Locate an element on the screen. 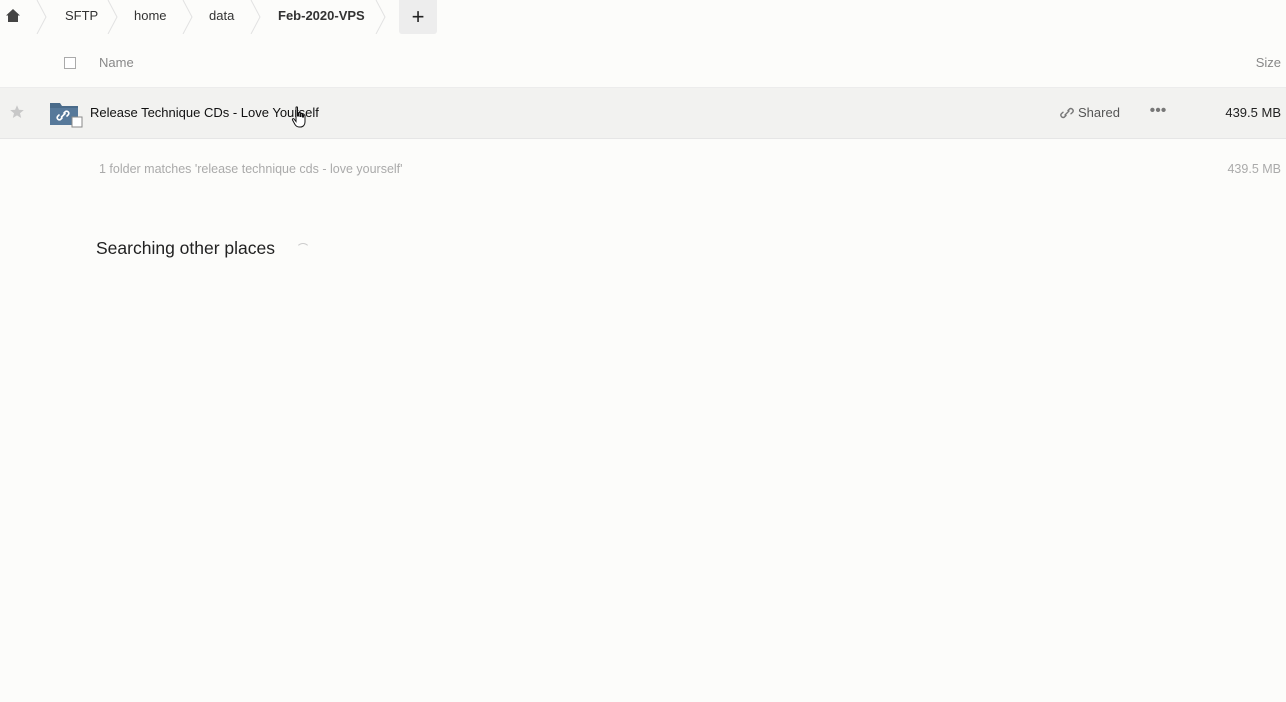  loading-spinner-icon is located at coordinates (303, 250).